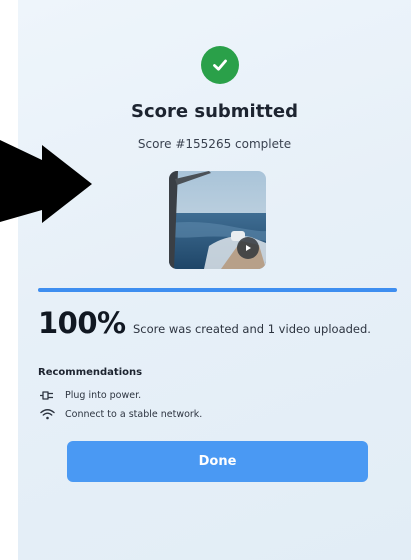  I want to click on upload-progress-bar, so click(217, 290).